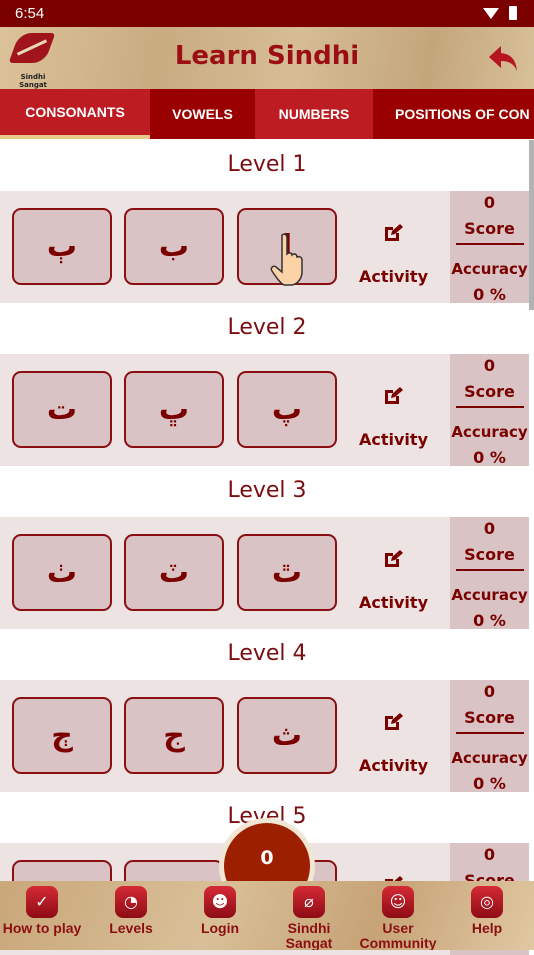 This screenshot has width=534, height=955. I want to click on nav-item: ⌀ Sindhi Sangat, so click(309, 918).